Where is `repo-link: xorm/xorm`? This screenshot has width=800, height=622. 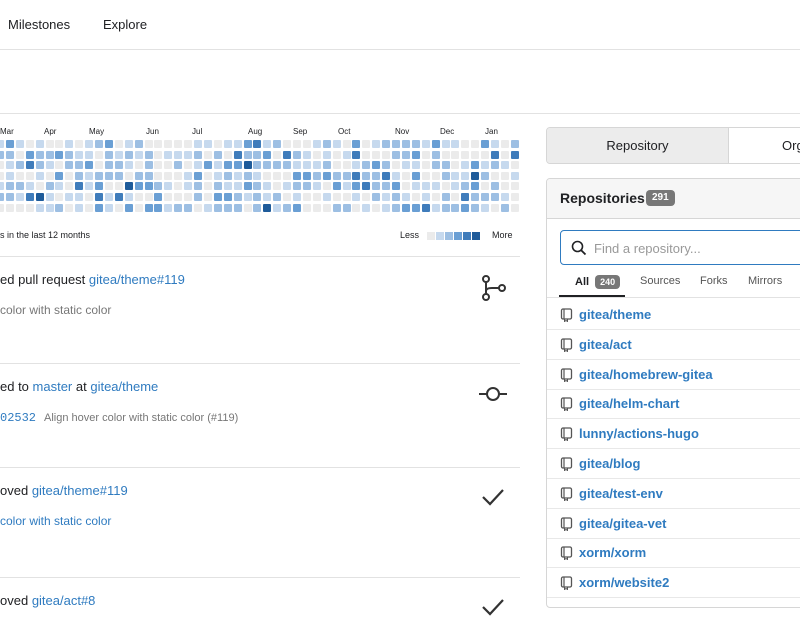
repo-link: xorm/xorm is located at coordinates (612, 552).